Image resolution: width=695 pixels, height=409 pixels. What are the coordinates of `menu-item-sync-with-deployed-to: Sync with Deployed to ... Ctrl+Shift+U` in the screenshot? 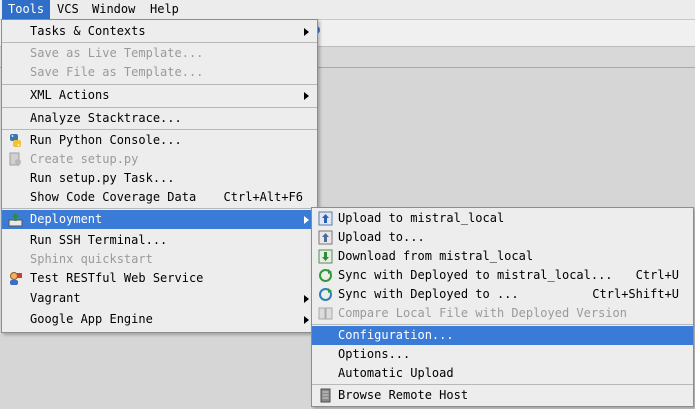 It's located at (502, 294).